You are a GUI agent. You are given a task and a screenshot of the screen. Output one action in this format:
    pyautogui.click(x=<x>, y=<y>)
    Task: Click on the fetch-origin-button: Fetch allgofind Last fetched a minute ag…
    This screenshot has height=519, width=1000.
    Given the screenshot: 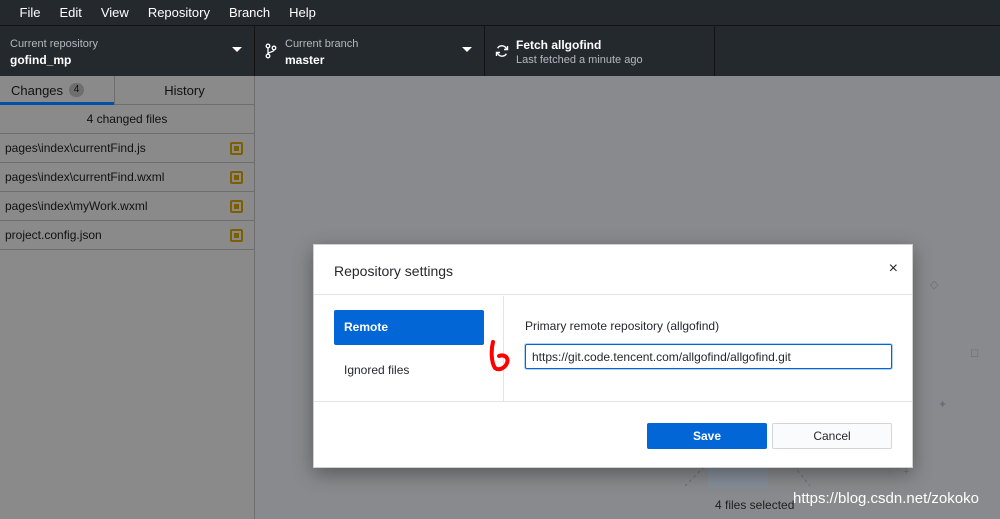 What is the action you would take?
    pyautogui.click(x=600, y=51)
    